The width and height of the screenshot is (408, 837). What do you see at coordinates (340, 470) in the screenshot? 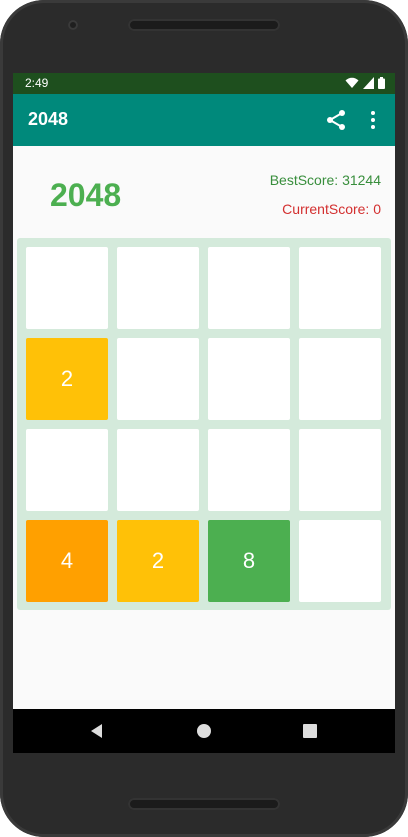
I see `tile-r3-c4` at bounding box center [340, 470].